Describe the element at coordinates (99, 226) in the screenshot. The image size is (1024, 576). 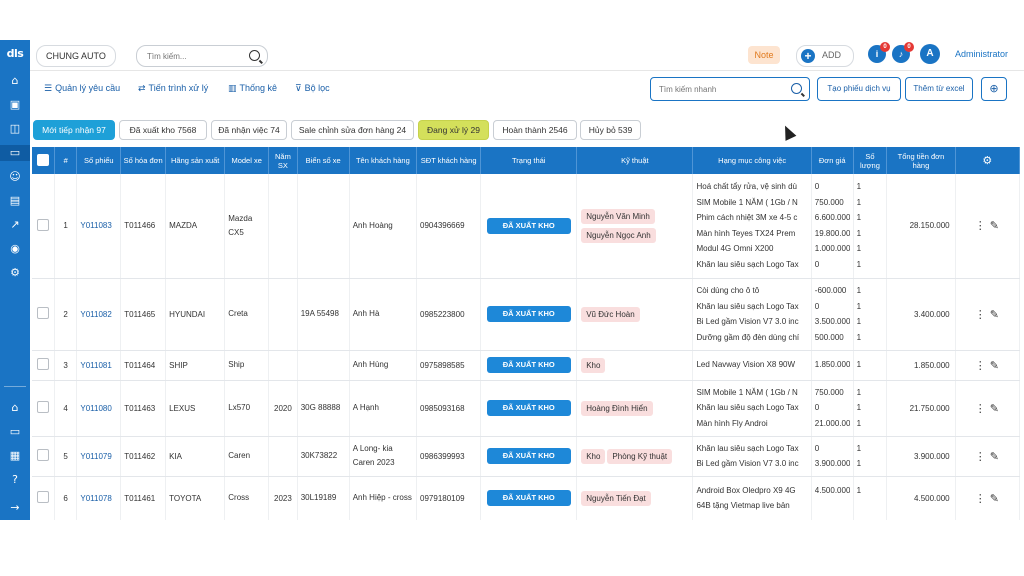
I see `ticket-link: Y011083` at that location.